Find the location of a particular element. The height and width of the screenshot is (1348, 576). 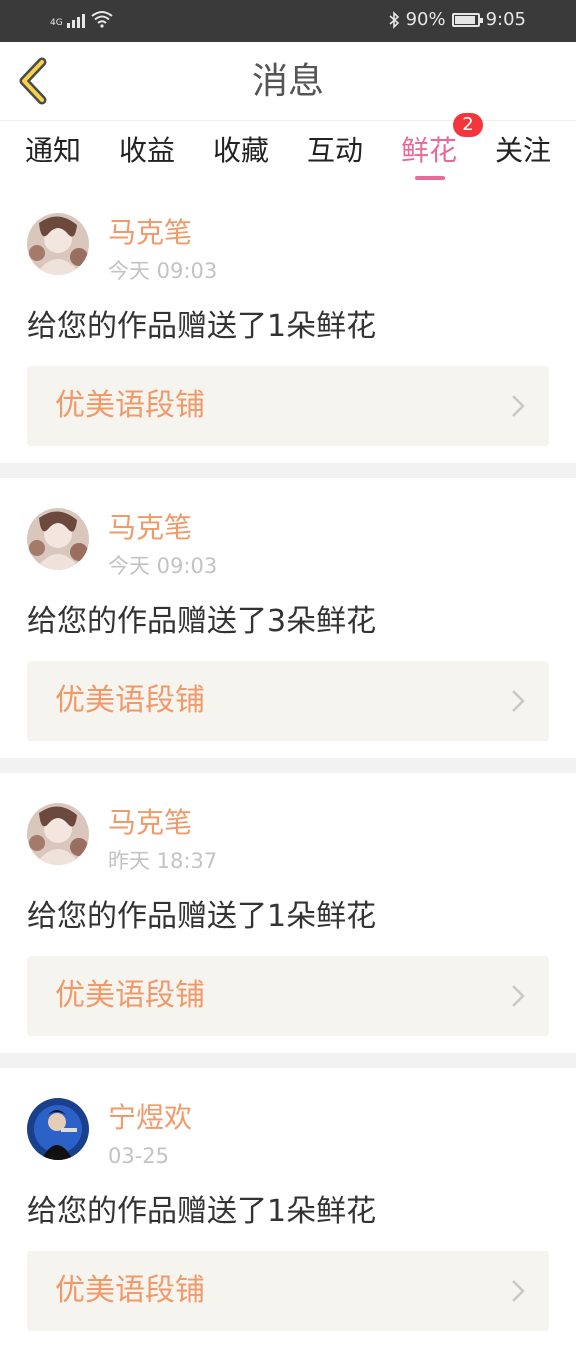

battery-fill is located at coordinates (464, 19).